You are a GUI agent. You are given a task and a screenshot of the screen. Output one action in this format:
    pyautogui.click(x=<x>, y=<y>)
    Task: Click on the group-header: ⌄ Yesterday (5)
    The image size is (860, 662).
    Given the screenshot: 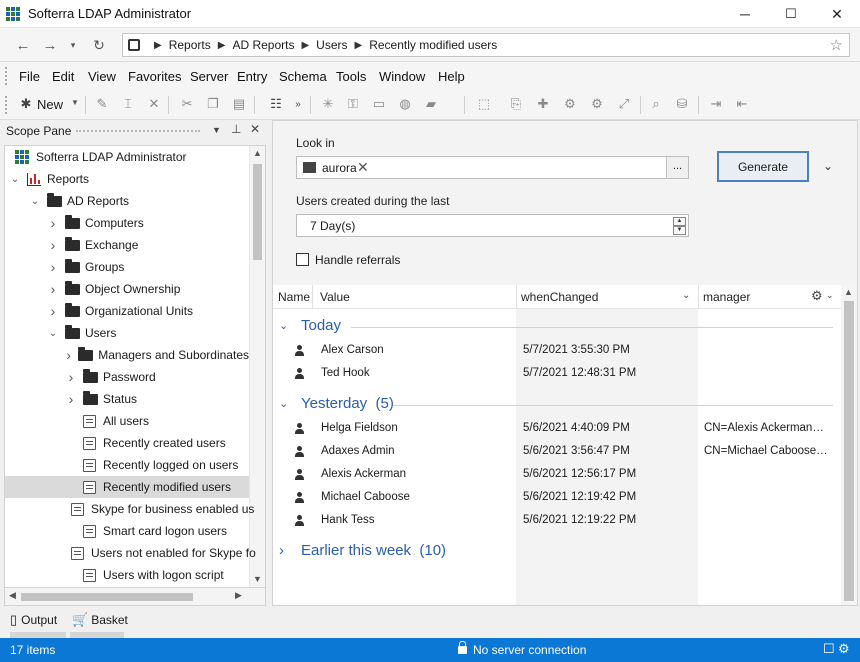 What is the action you would take?
    pyautogui.click(x=336, y=403)
    